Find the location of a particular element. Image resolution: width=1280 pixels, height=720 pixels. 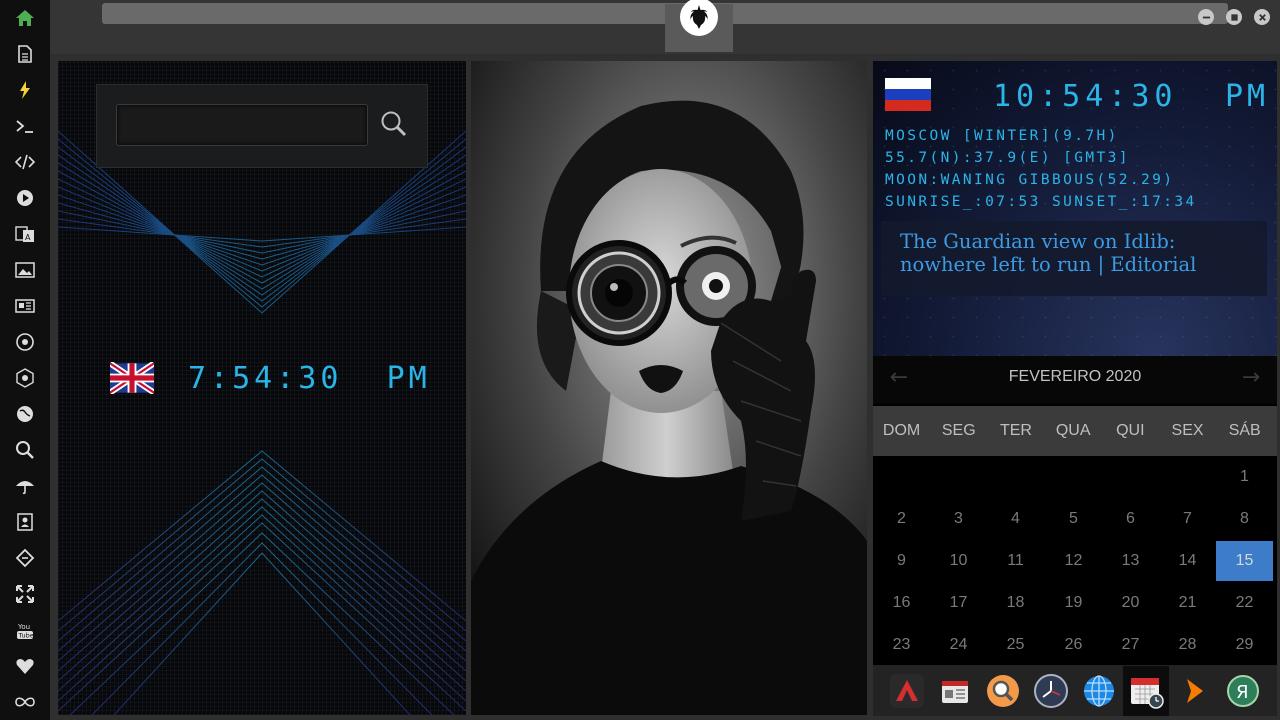

coordinates-info: 55.7(N):37.9(E) [GMT3] is located at coordinates (1007, 158).